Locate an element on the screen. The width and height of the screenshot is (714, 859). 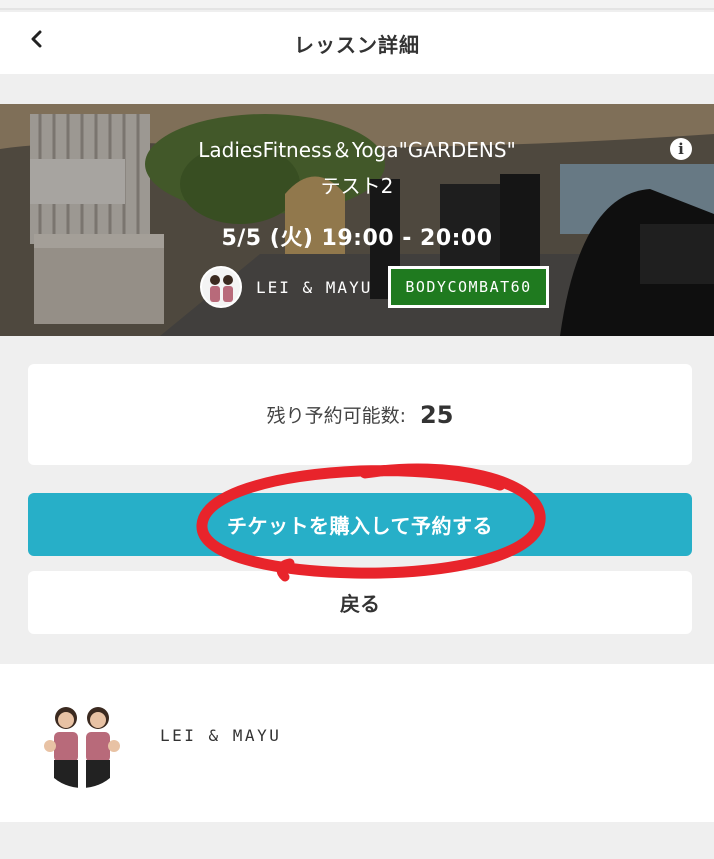
info-icon: i is located at coordinates (681, 149).